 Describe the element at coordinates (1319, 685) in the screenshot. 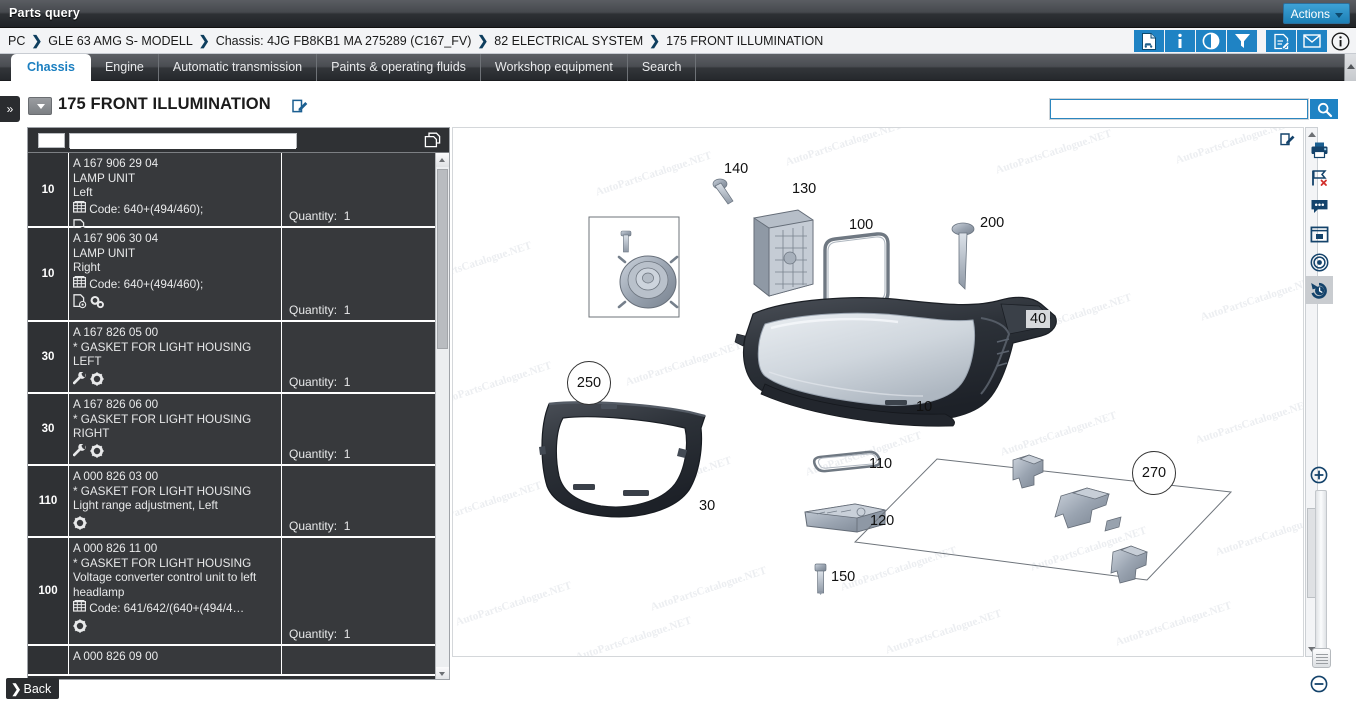

I see `zoom-out-button` at that location.